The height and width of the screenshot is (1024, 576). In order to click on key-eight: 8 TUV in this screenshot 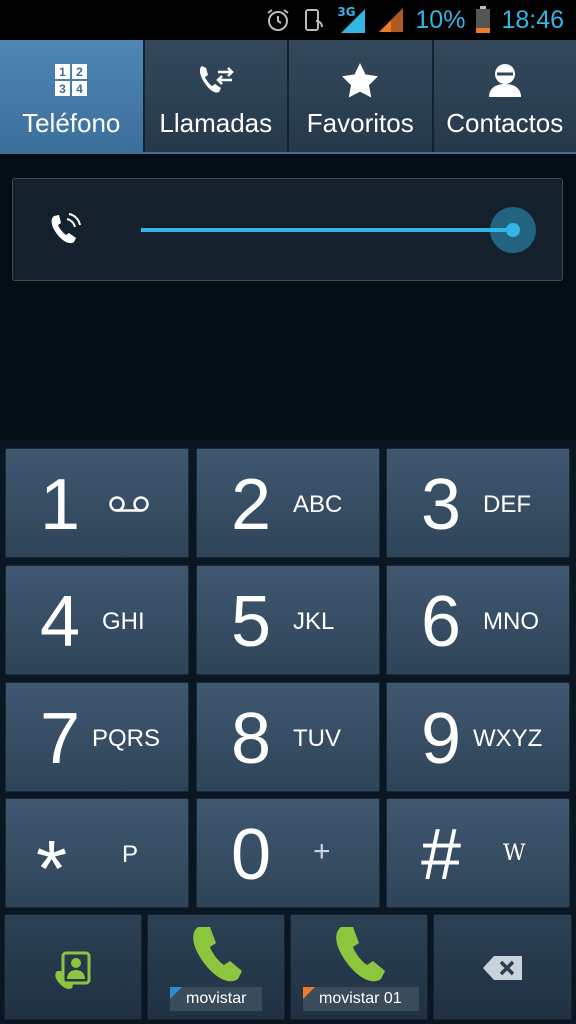, I will do `click(288, 737)`.